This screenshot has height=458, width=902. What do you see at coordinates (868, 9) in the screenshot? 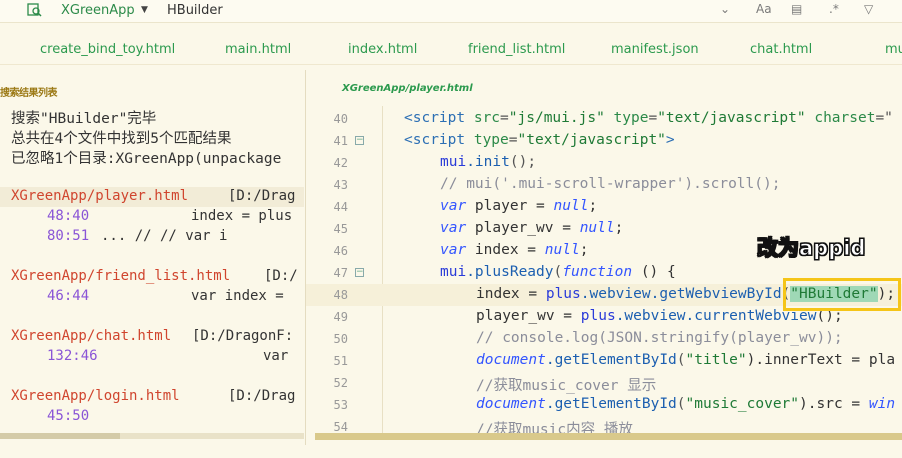
I see `filter-icon: ▽` at bounding box center [868, 9].